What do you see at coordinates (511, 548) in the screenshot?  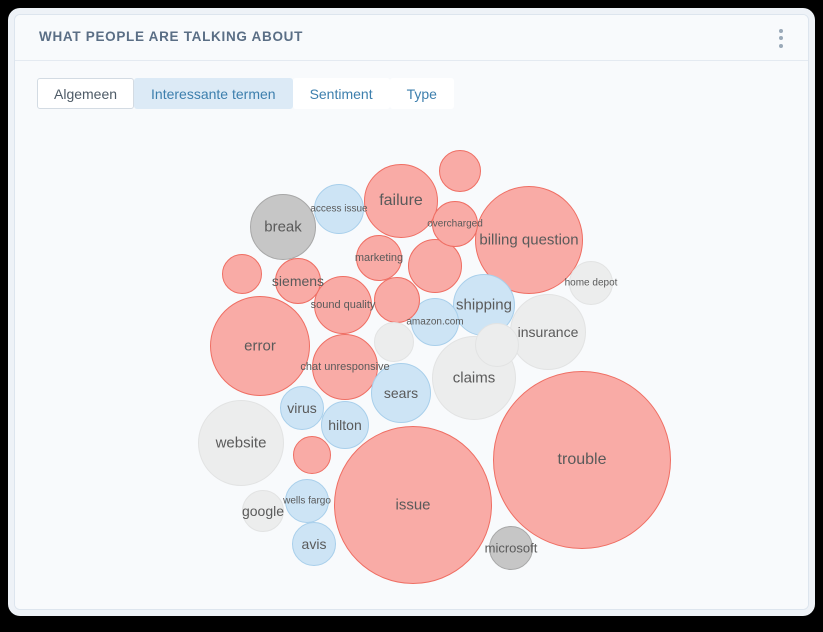 I see `bubble-microsoft` at bounding box center [511, 548].